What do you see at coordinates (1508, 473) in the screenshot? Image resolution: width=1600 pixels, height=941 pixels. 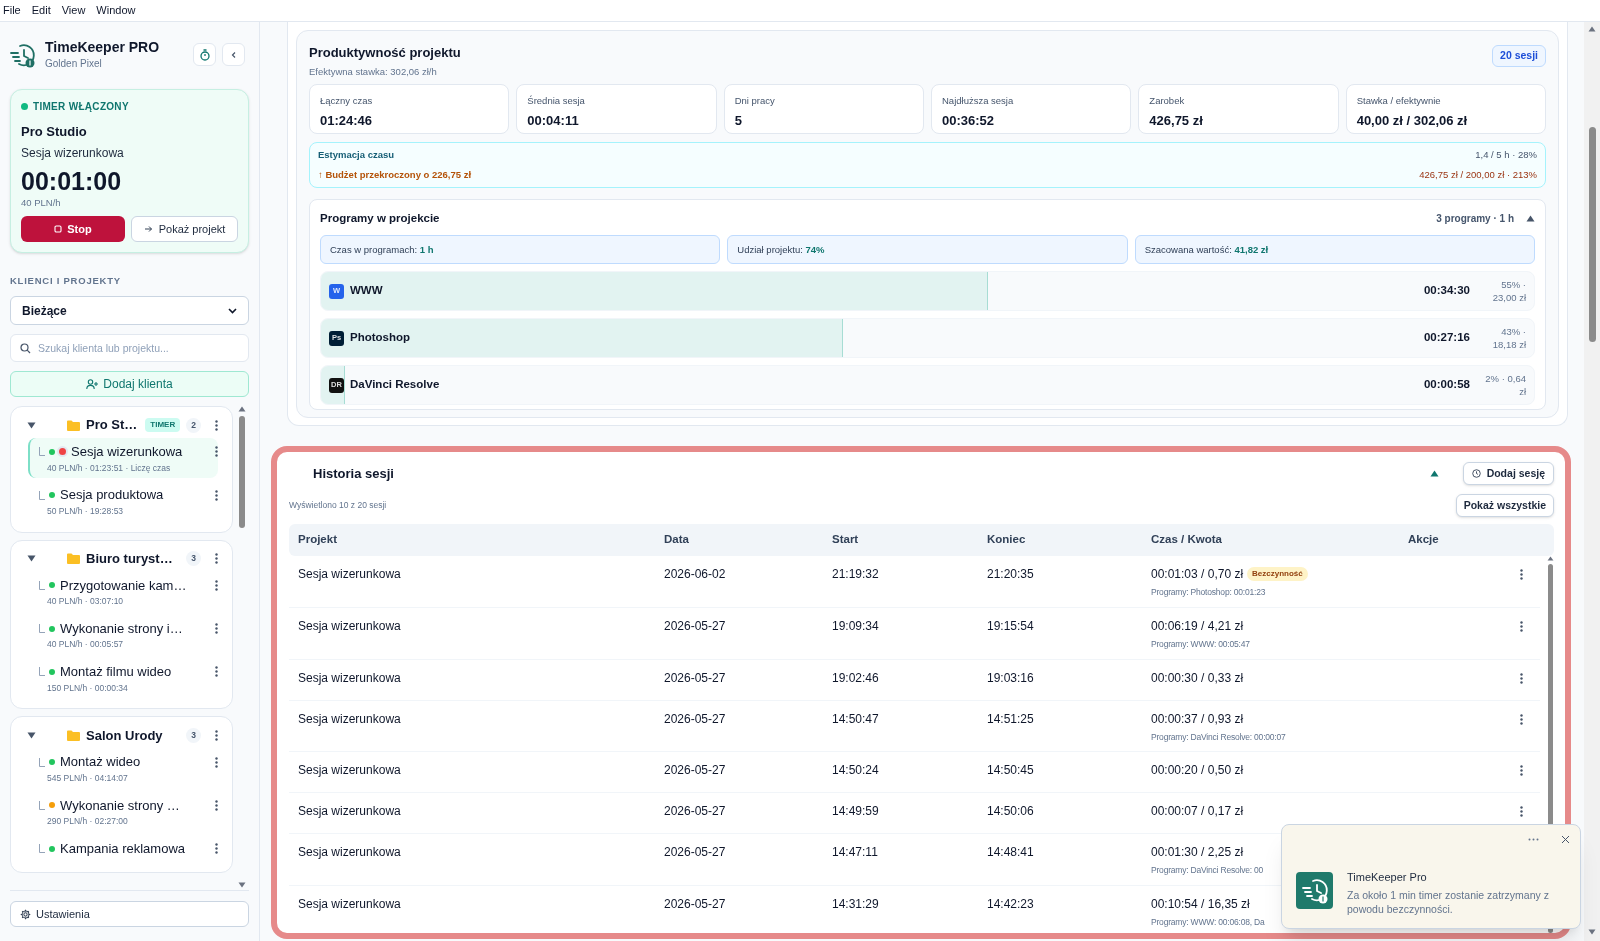 I see `add-session-button: Dodaj sesję` at bounding box center [1508, 473].